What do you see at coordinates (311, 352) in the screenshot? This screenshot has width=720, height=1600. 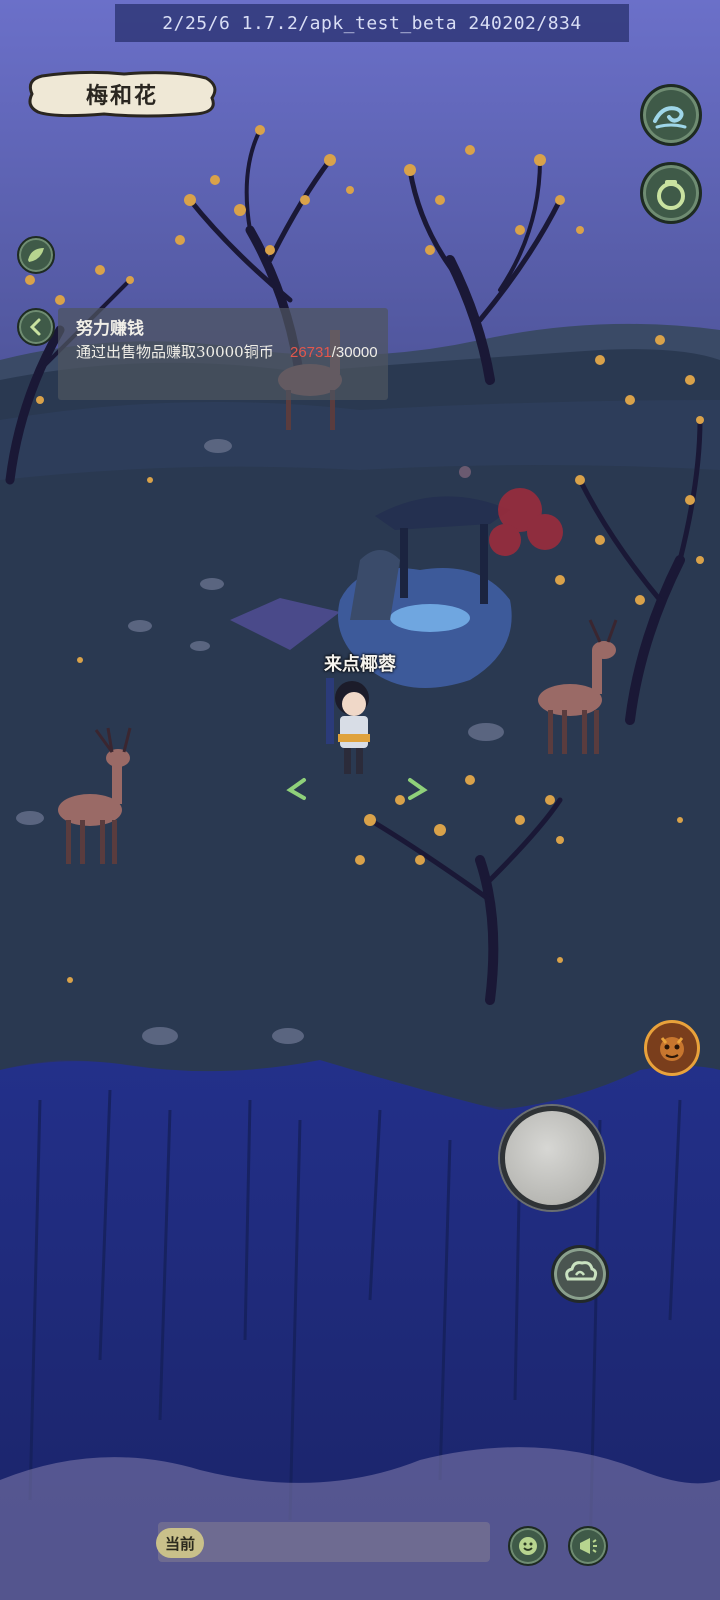 I see `quest-progress-current: 26731` at bounding box center [311, 352].